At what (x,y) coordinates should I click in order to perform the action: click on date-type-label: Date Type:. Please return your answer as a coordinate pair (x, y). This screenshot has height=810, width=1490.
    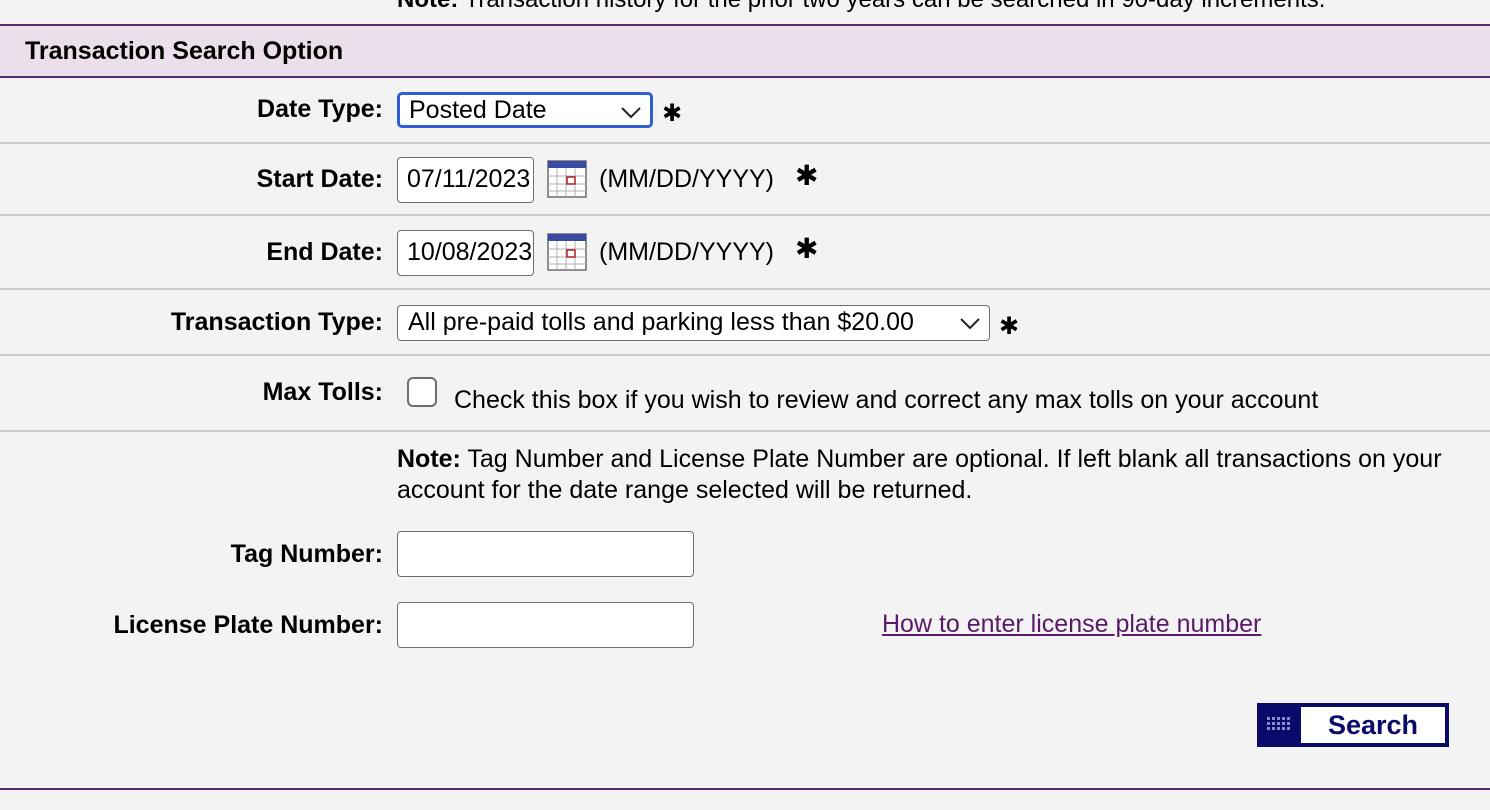
    Looking at the image, I should click on (320, 109).